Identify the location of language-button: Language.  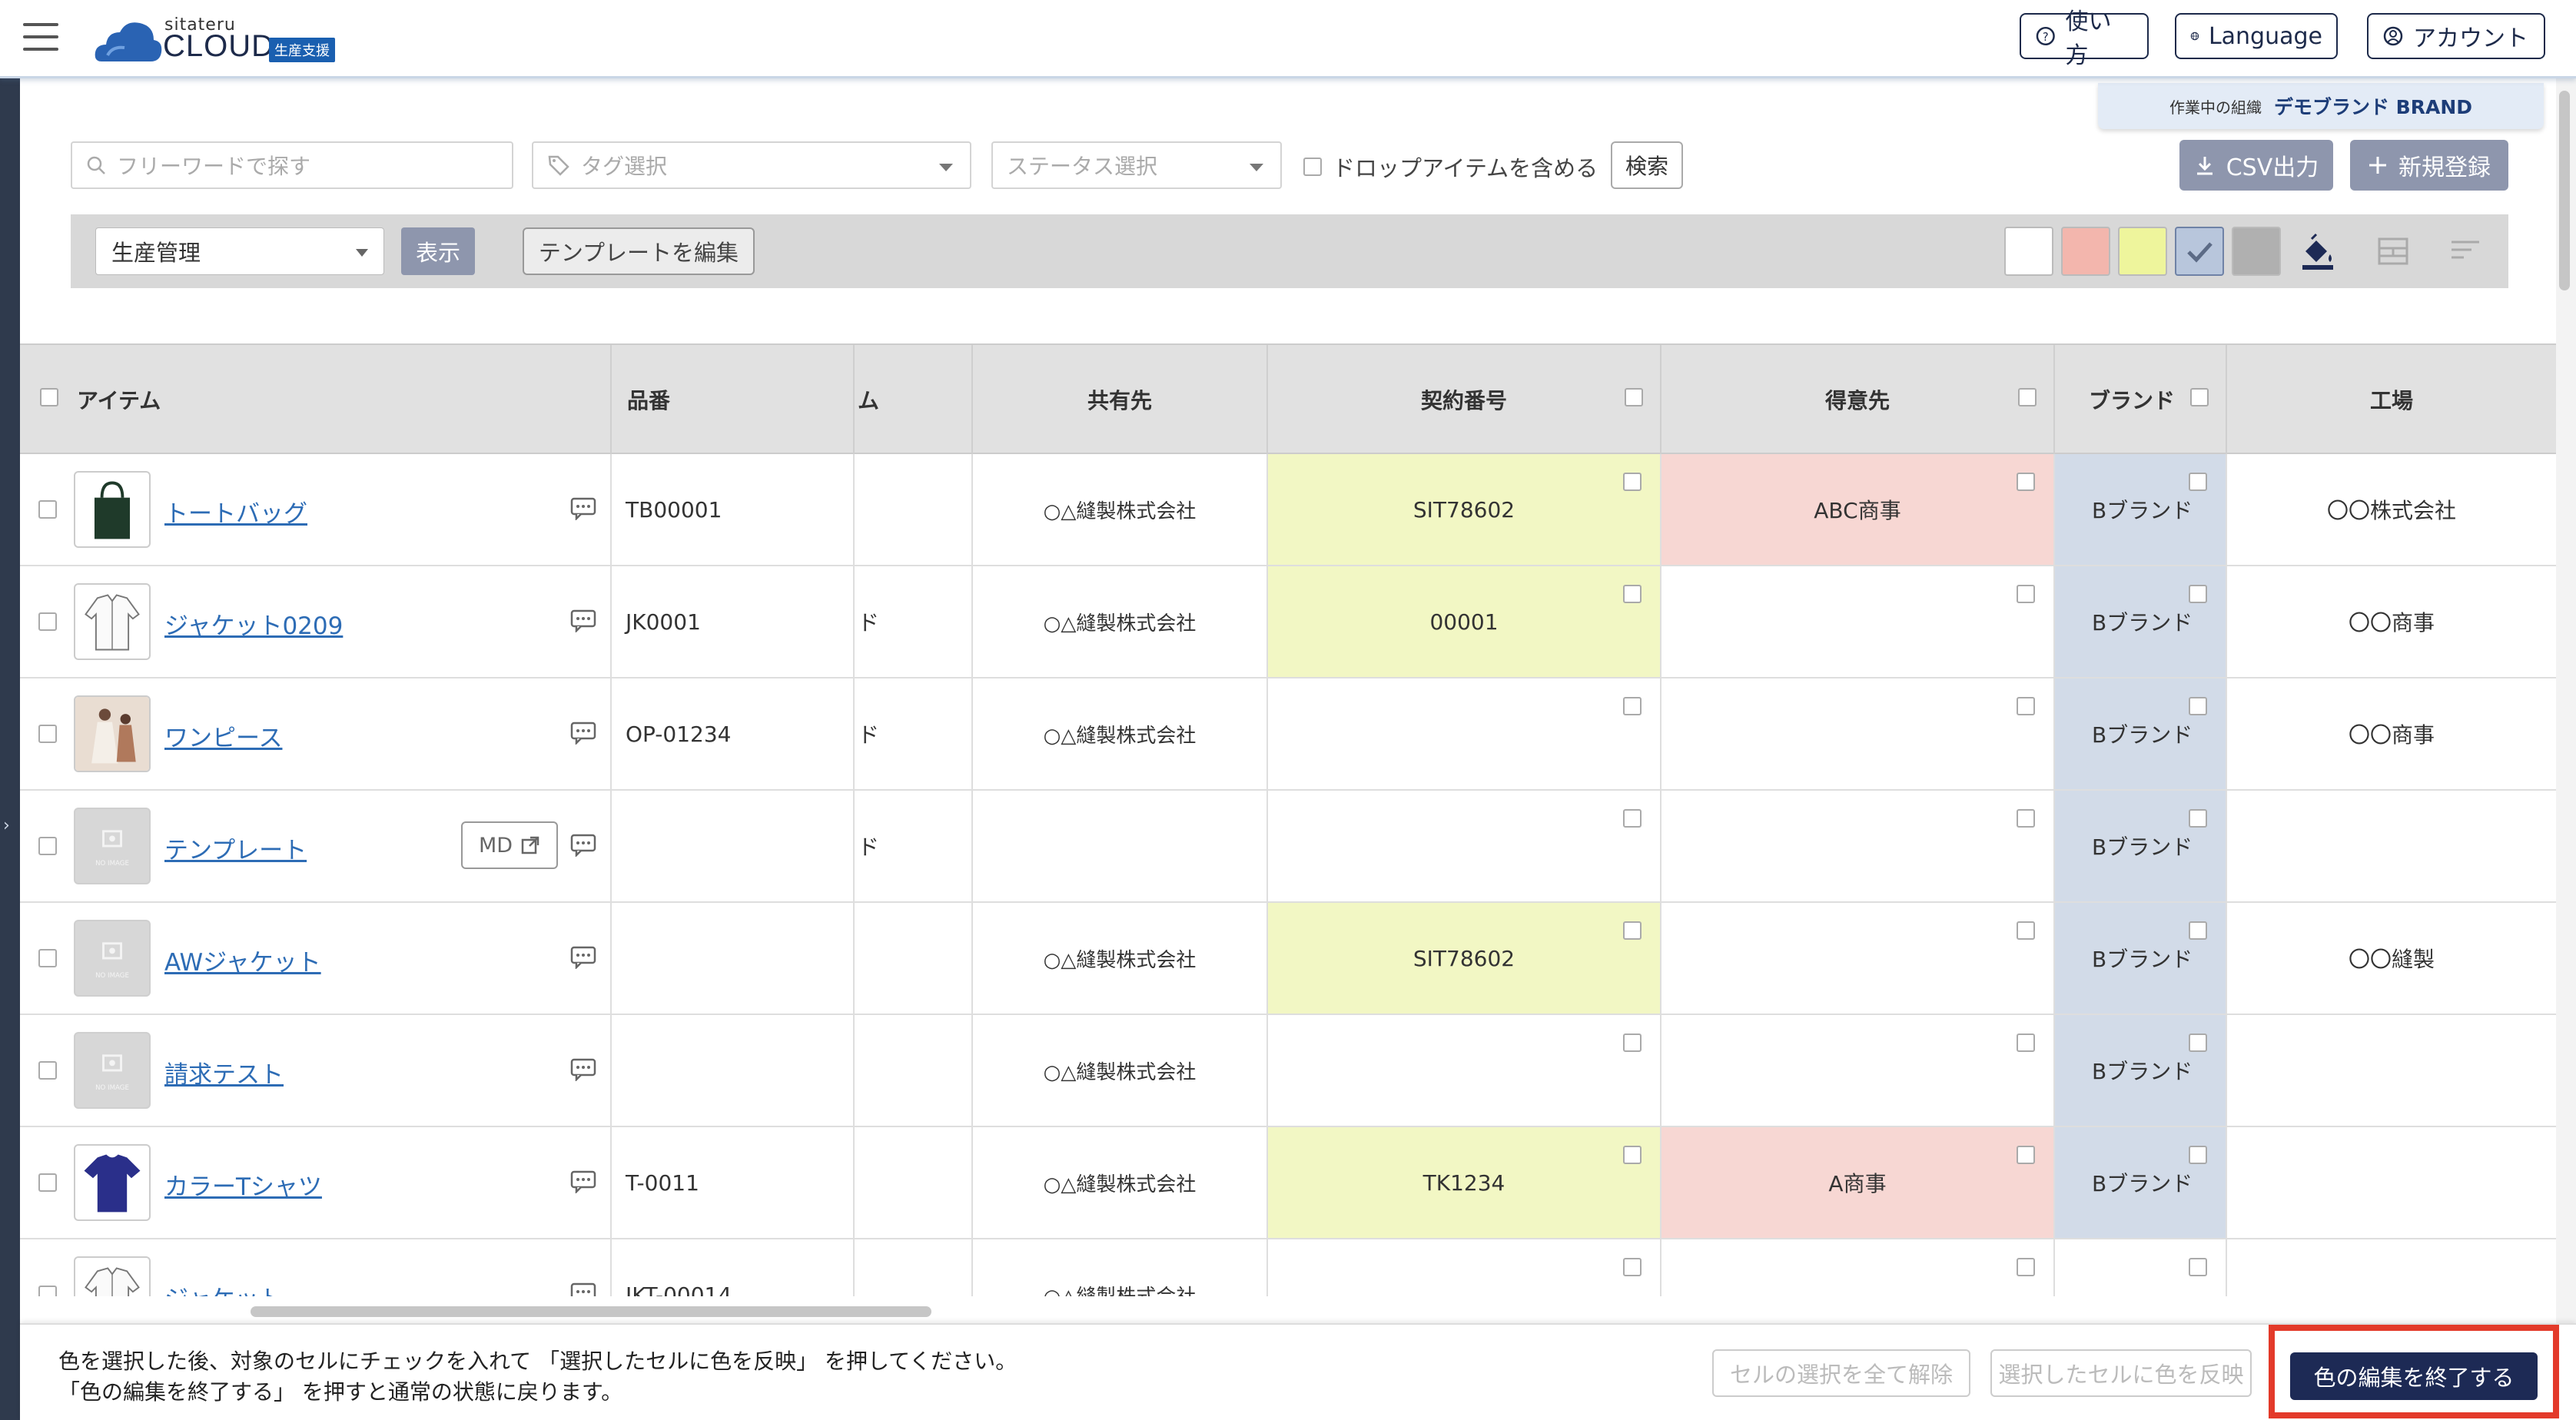
(2256, 36).